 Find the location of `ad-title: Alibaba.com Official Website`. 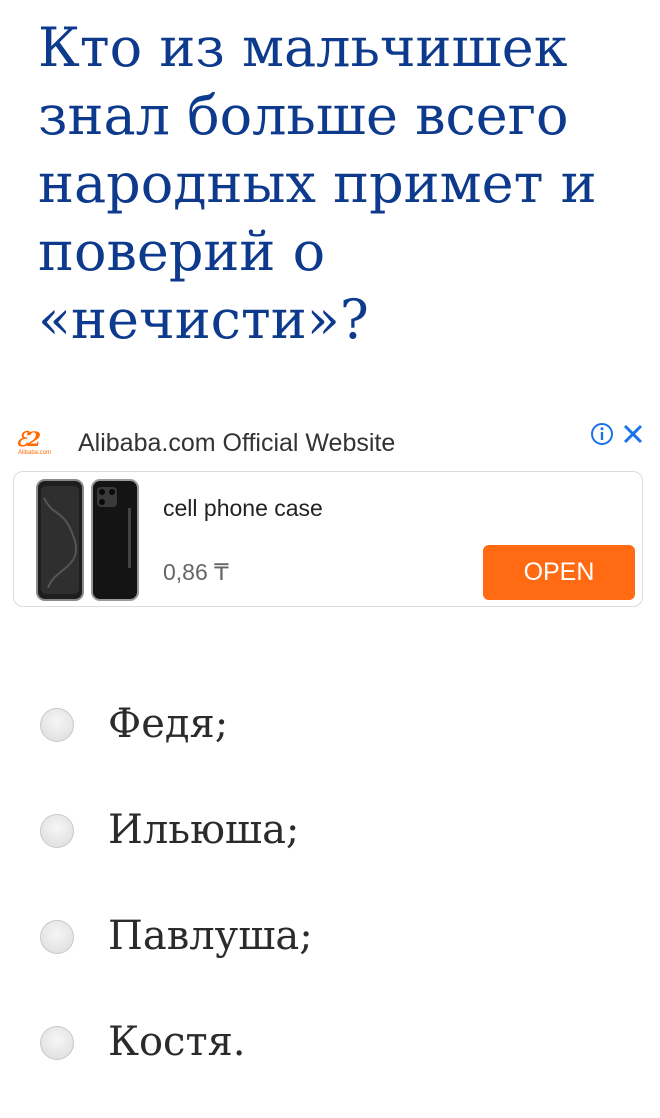

ad-title: Alibaba.com Official Website is located at coordinates (236, 443).